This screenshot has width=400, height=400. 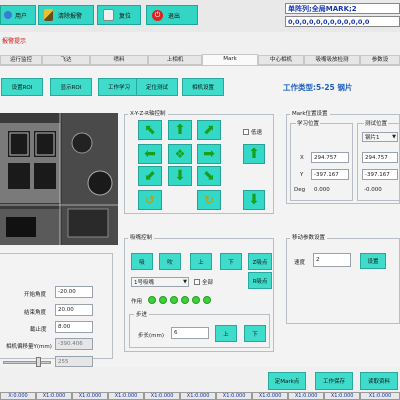 I want to click on tab-nozzle-detect: 吸嘴吸放检测, so click(x=332, y=60).